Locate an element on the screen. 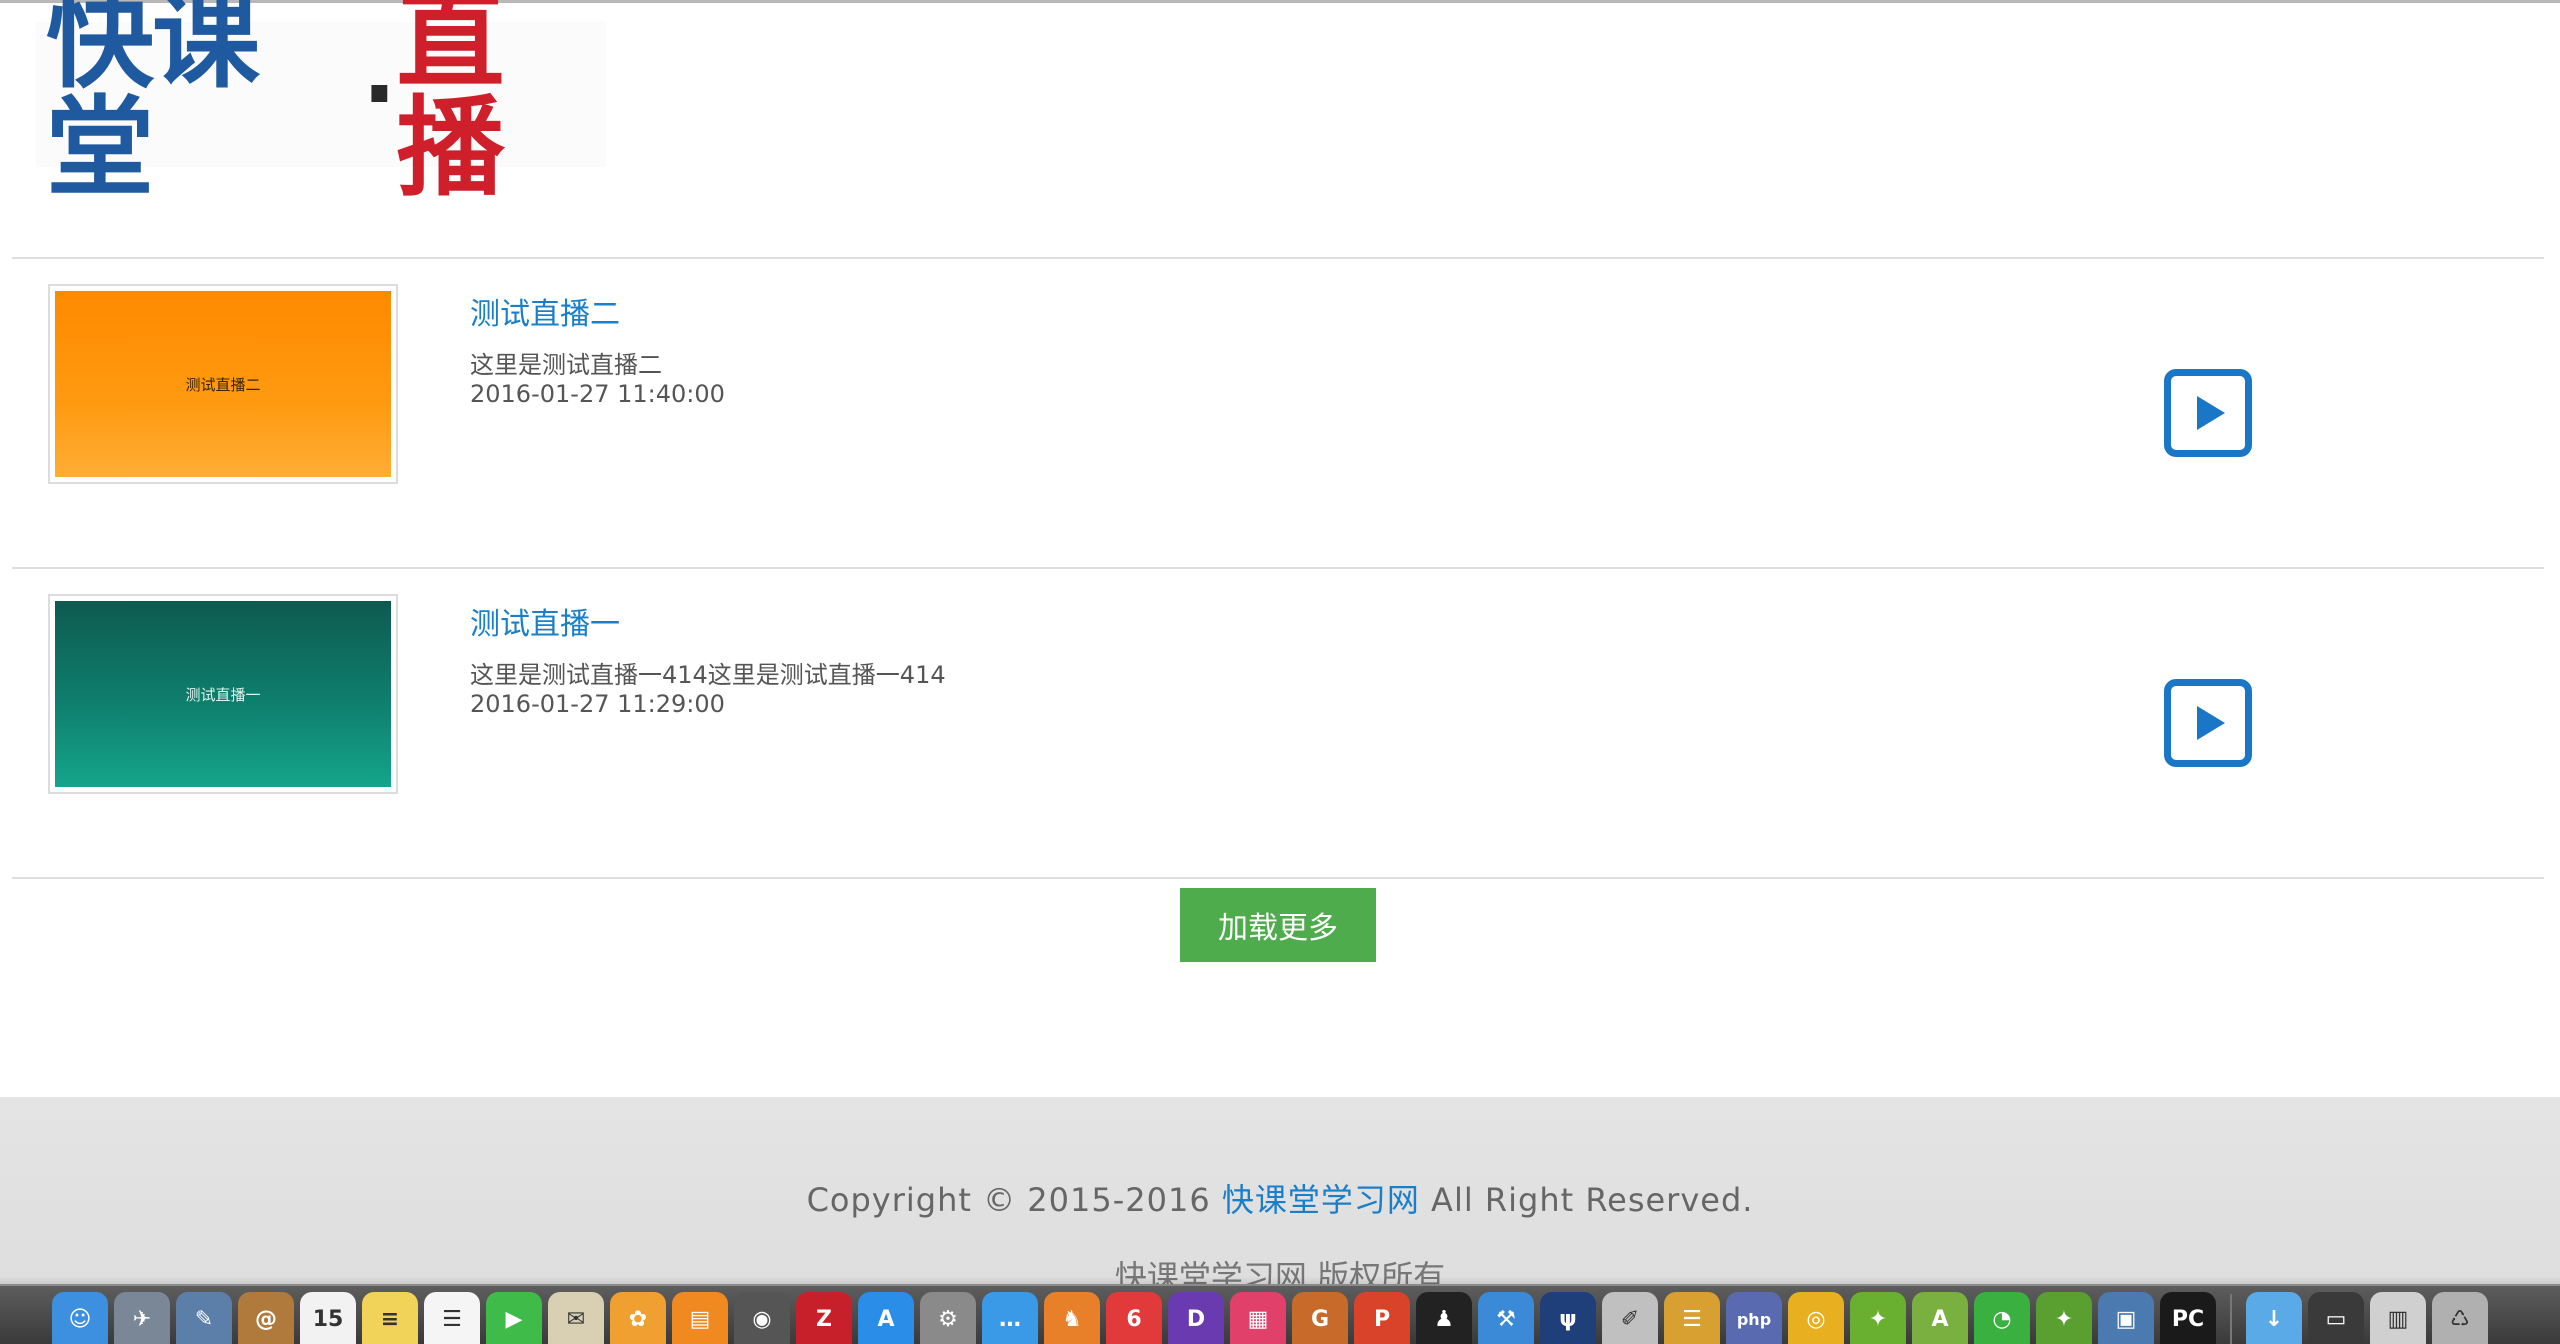 Image resolution: width=2560 pixels, height=1344 pixels. thumbnail-text: 测试直播一 is located at coordinates (223, 694).